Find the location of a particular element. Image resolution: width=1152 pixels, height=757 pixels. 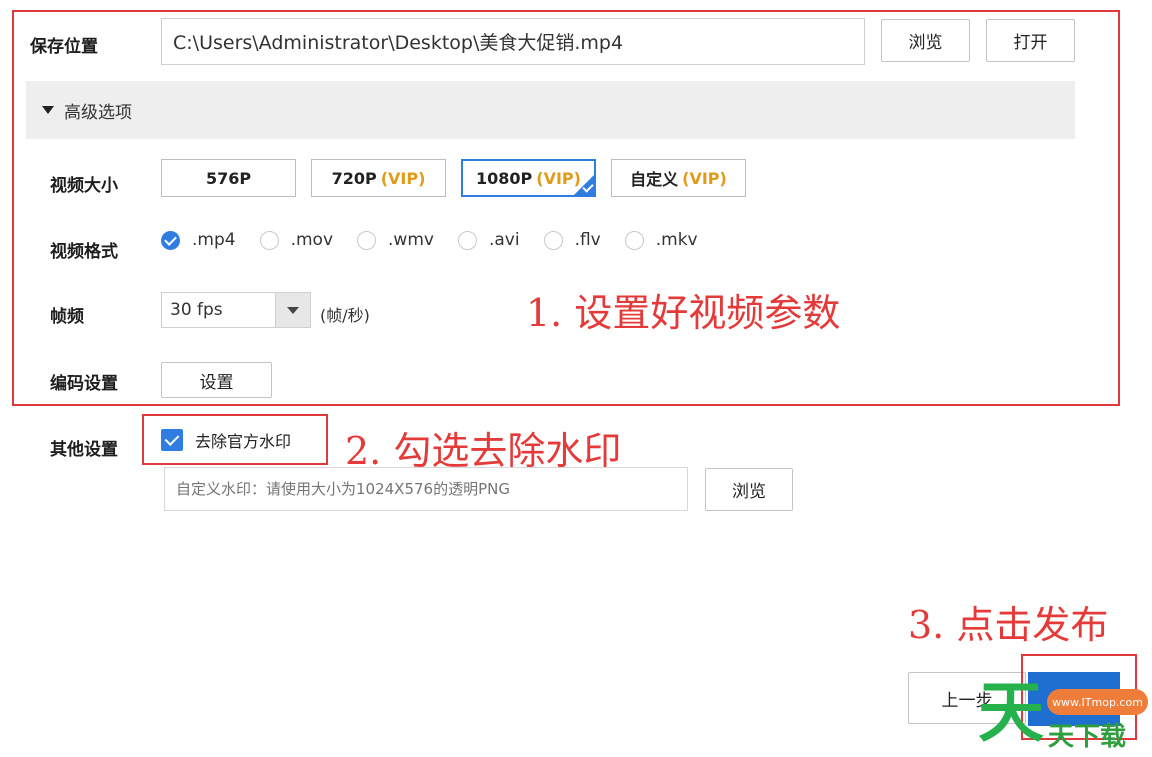

annotation-step3: 3. 点击发布 is located at coordinates (1008, 625).